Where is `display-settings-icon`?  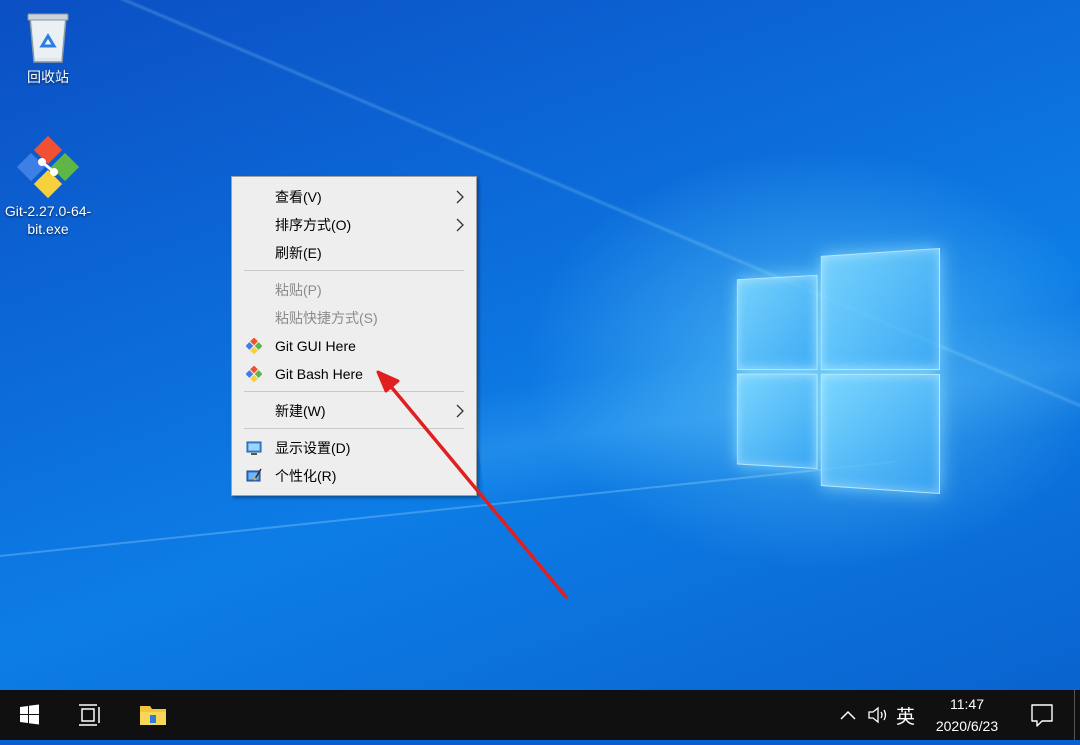
display-settings-icon is located at coordinates (254, 448).